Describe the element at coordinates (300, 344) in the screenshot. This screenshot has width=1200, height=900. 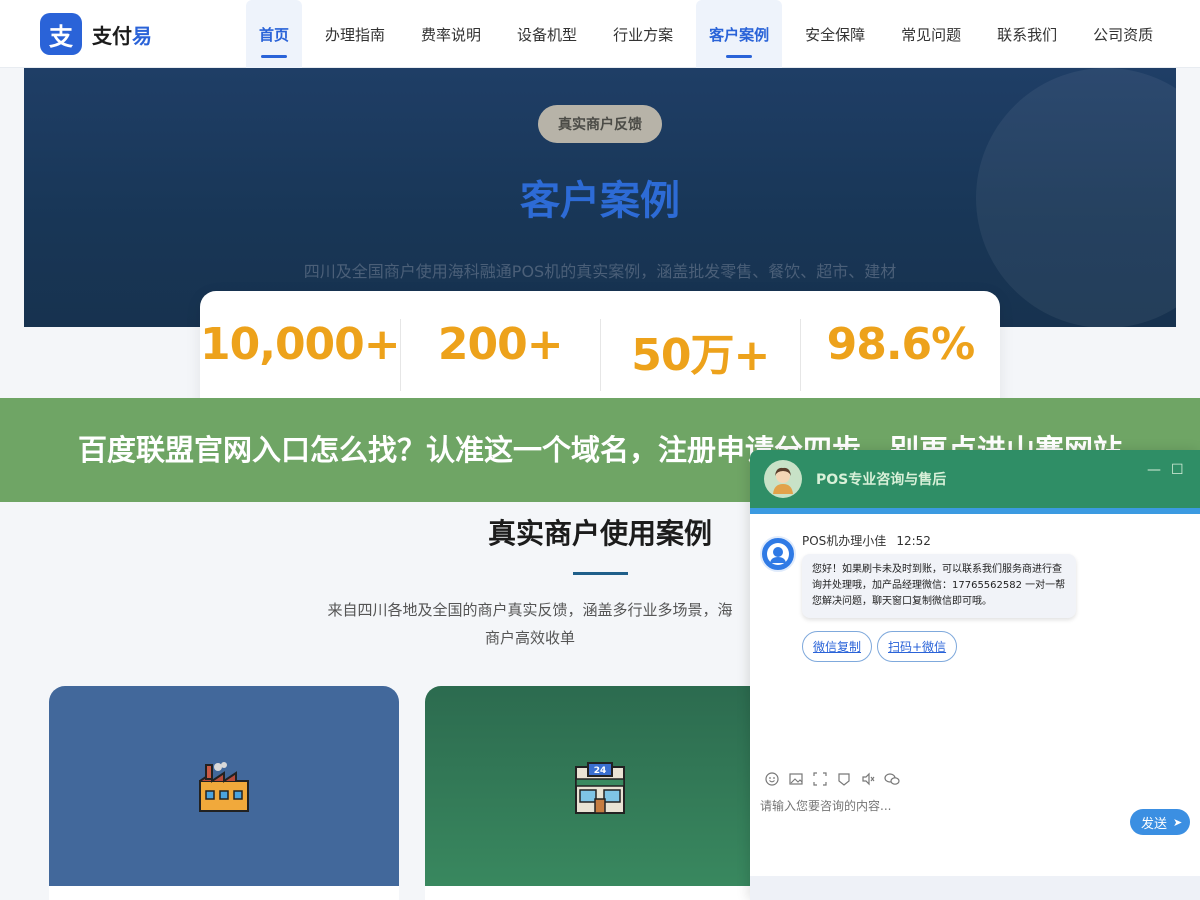
I see `stat-value: 10,000+` at that location.